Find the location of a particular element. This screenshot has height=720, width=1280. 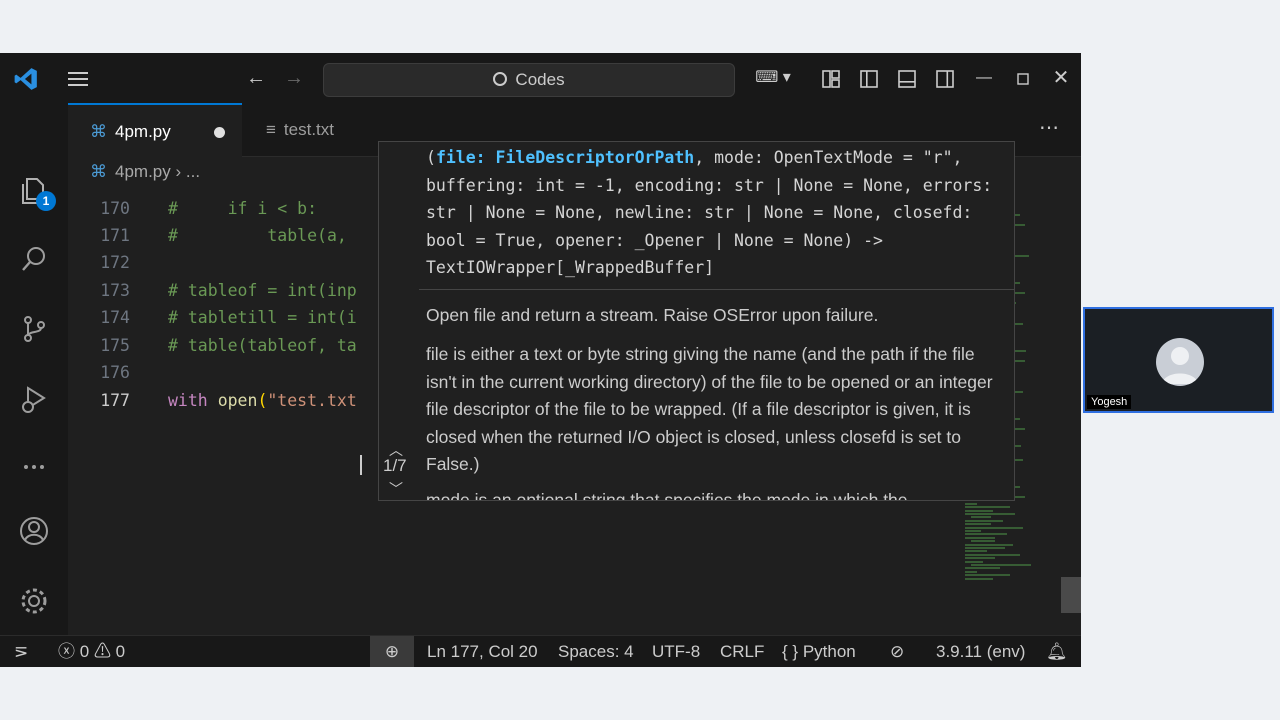

menu-icon is located at coordinates (78, 78).